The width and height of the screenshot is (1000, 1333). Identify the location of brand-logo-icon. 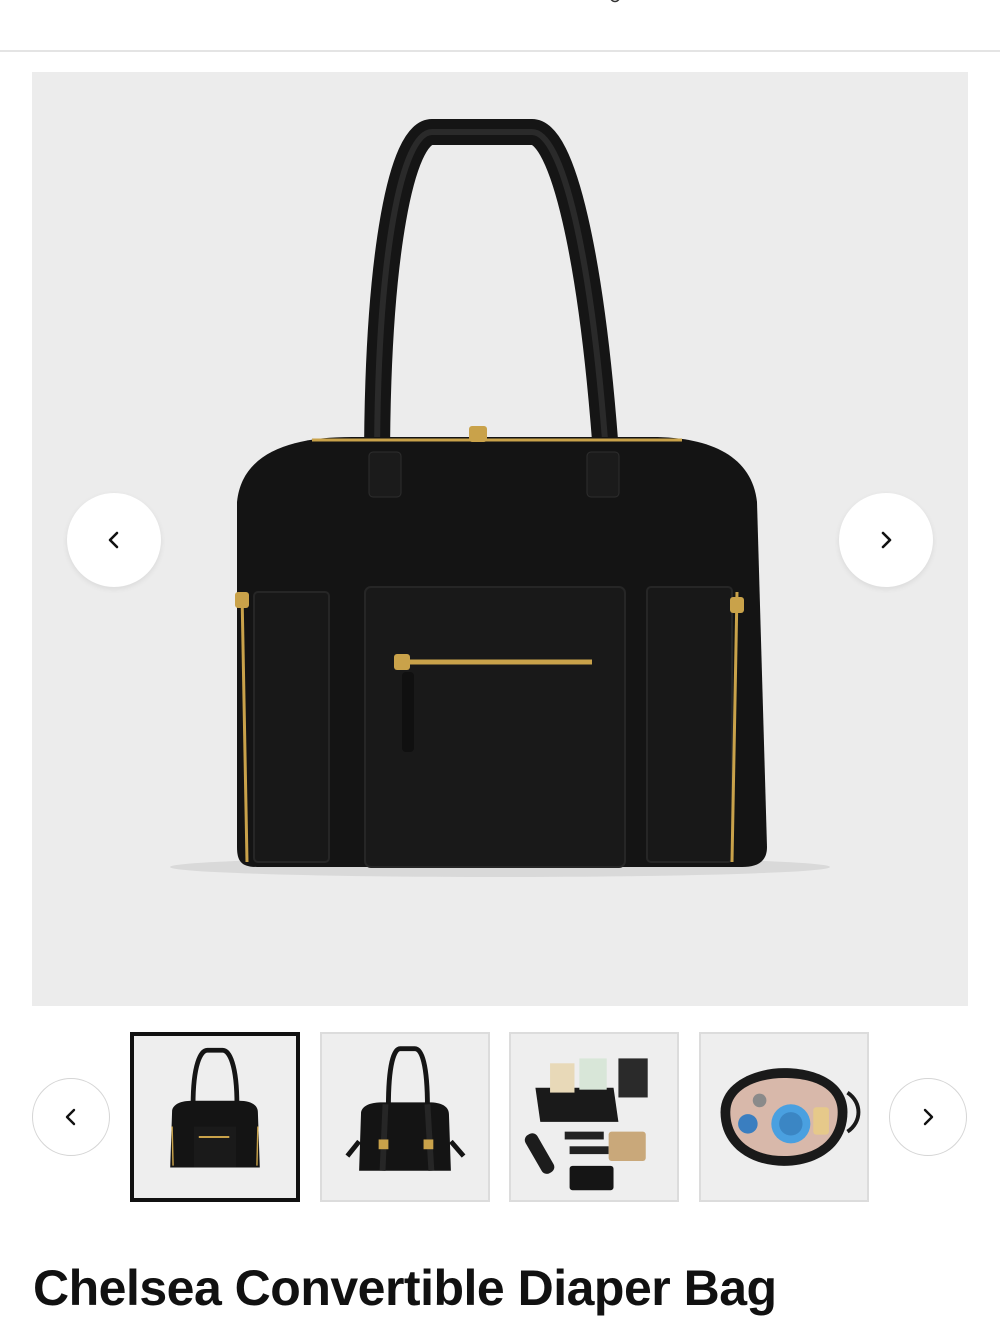
(615, 4).